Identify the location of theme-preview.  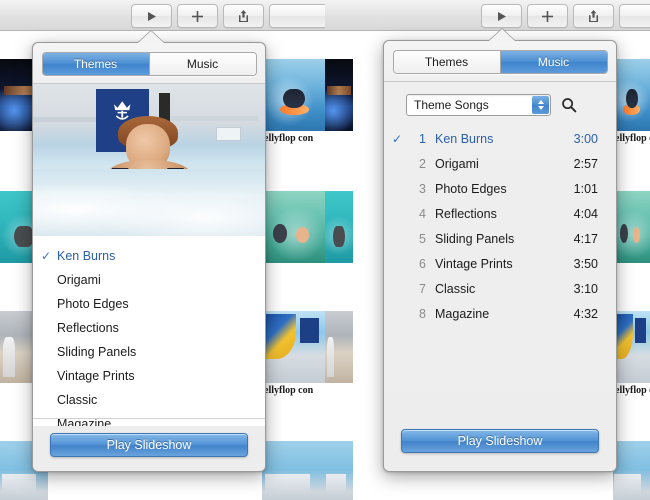
(149, 160).